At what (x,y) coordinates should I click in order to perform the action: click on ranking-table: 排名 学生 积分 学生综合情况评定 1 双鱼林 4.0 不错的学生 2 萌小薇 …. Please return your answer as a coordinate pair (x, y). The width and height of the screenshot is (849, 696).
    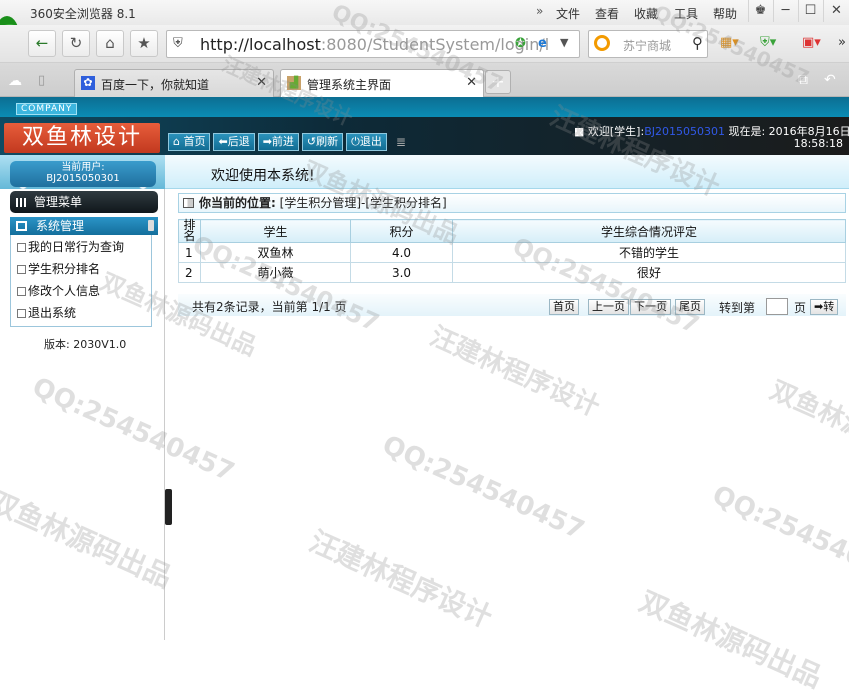
    Looking at the image, I should click on (512, 251).